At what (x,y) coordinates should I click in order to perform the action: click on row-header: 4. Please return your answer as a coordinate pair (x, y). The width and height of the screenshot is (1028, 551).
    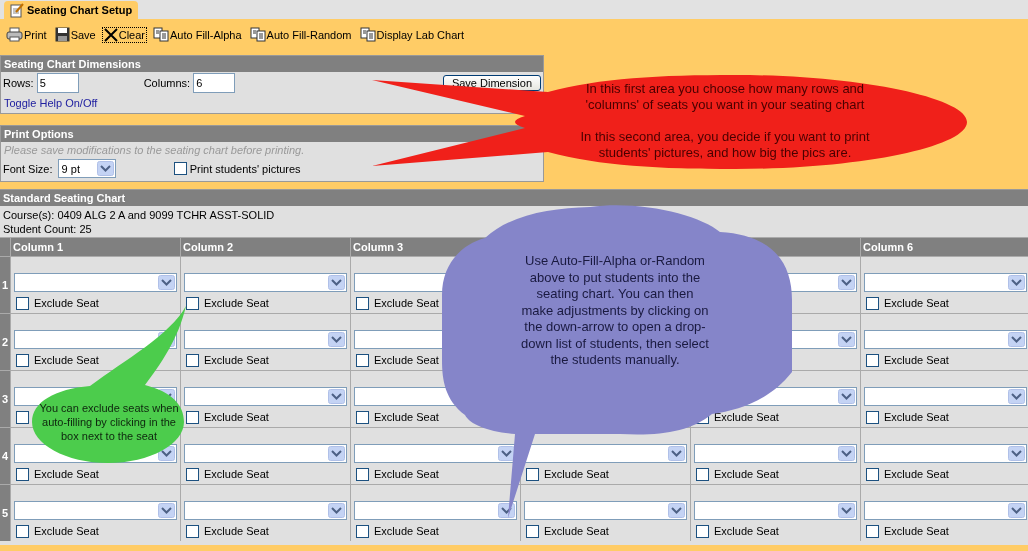
    Looking at the image, I should click on (5, 455).